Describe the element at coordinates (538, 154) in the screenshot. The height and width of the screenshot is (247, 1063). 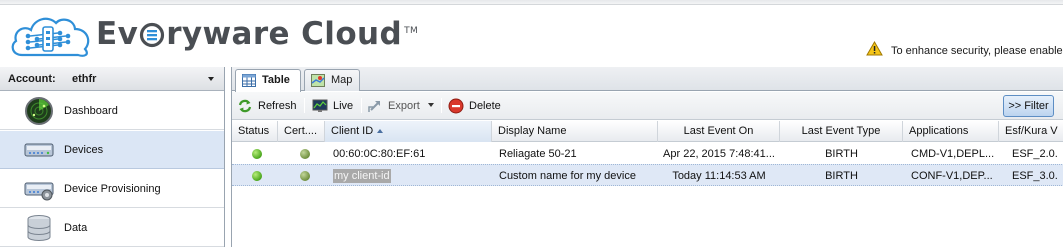
I see `cell-display-name: Reliagate 50-21` at that location.